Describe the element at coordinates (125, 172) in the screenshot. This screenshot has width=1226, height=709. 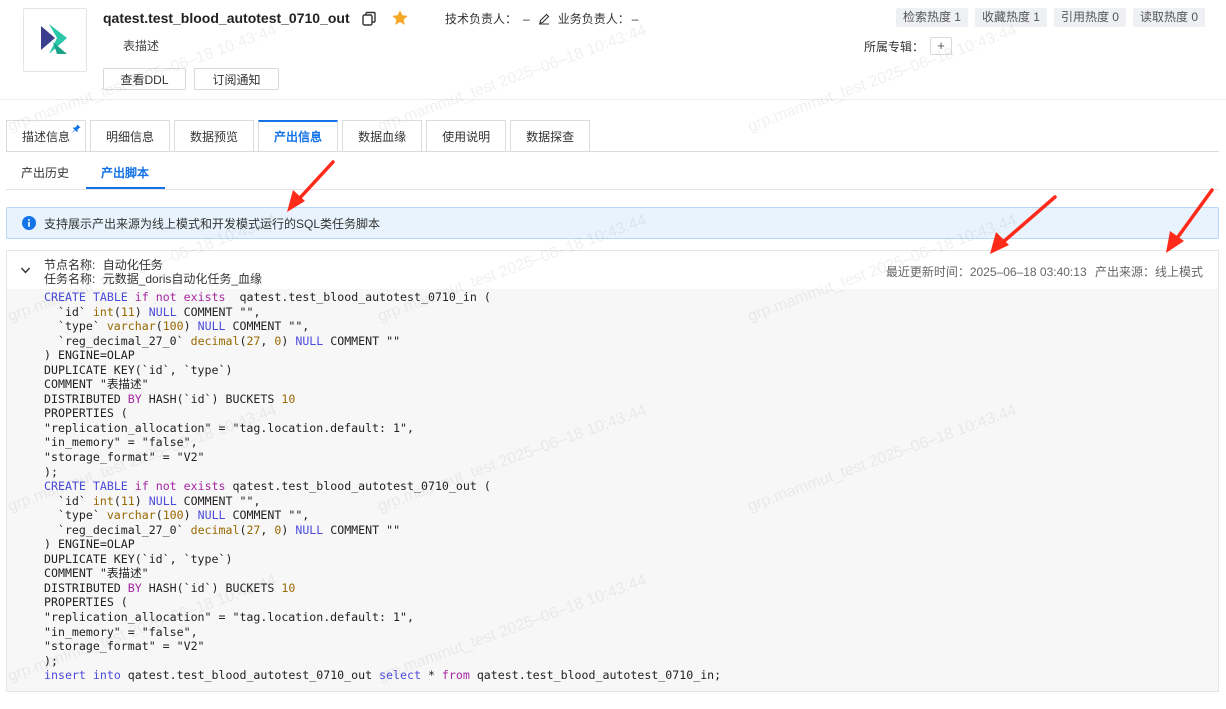
I see `subtab-output-script: 产出脚本` at that location.